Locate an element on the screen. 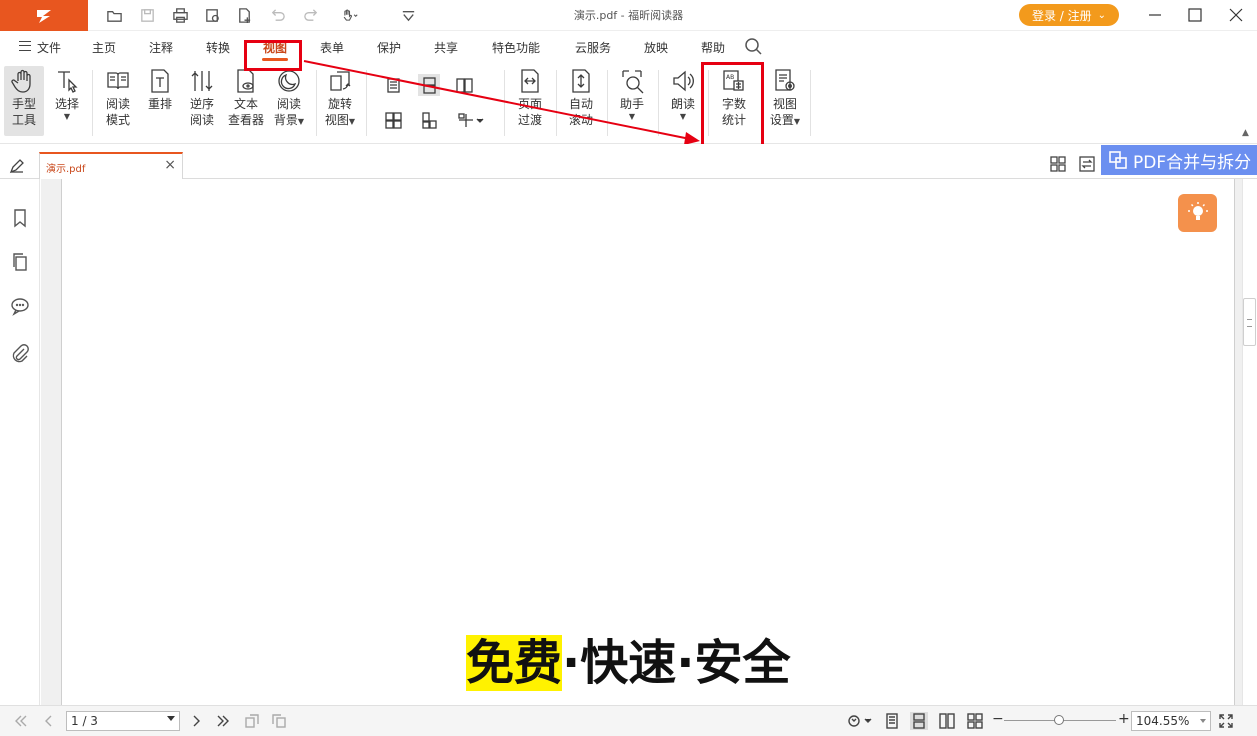 Image resolution: width=1257 pixels, height=736 pixels. reverse-read-button: 逆序 阅读 is located at coordinates (202, 97).